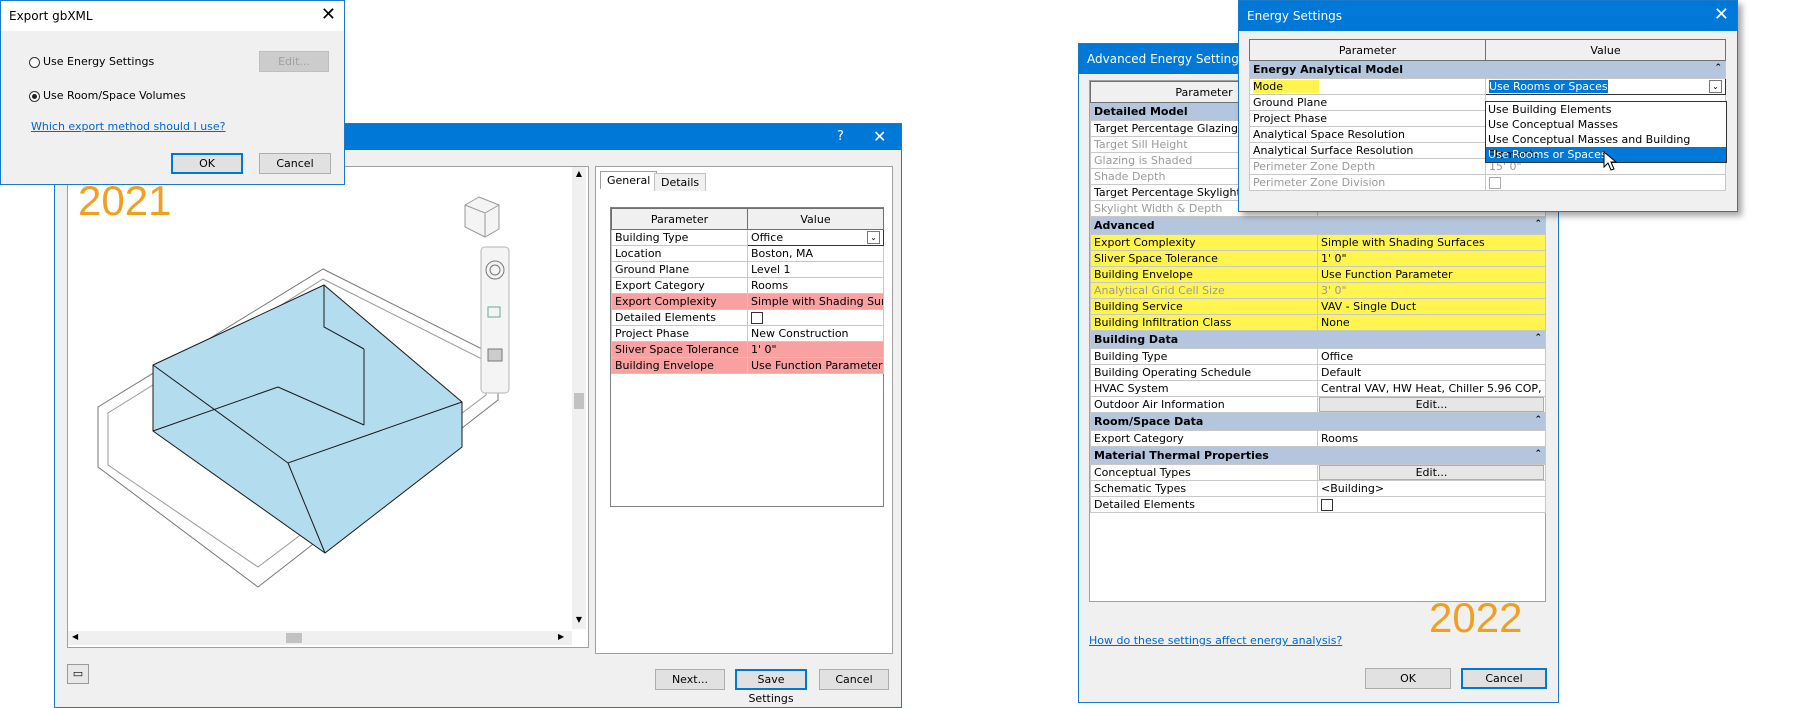 Image resolution: width=1797 pixels, height=708 pixels. I want to click on table-row: Building Operating Schedule Default, so click(1318, 372).